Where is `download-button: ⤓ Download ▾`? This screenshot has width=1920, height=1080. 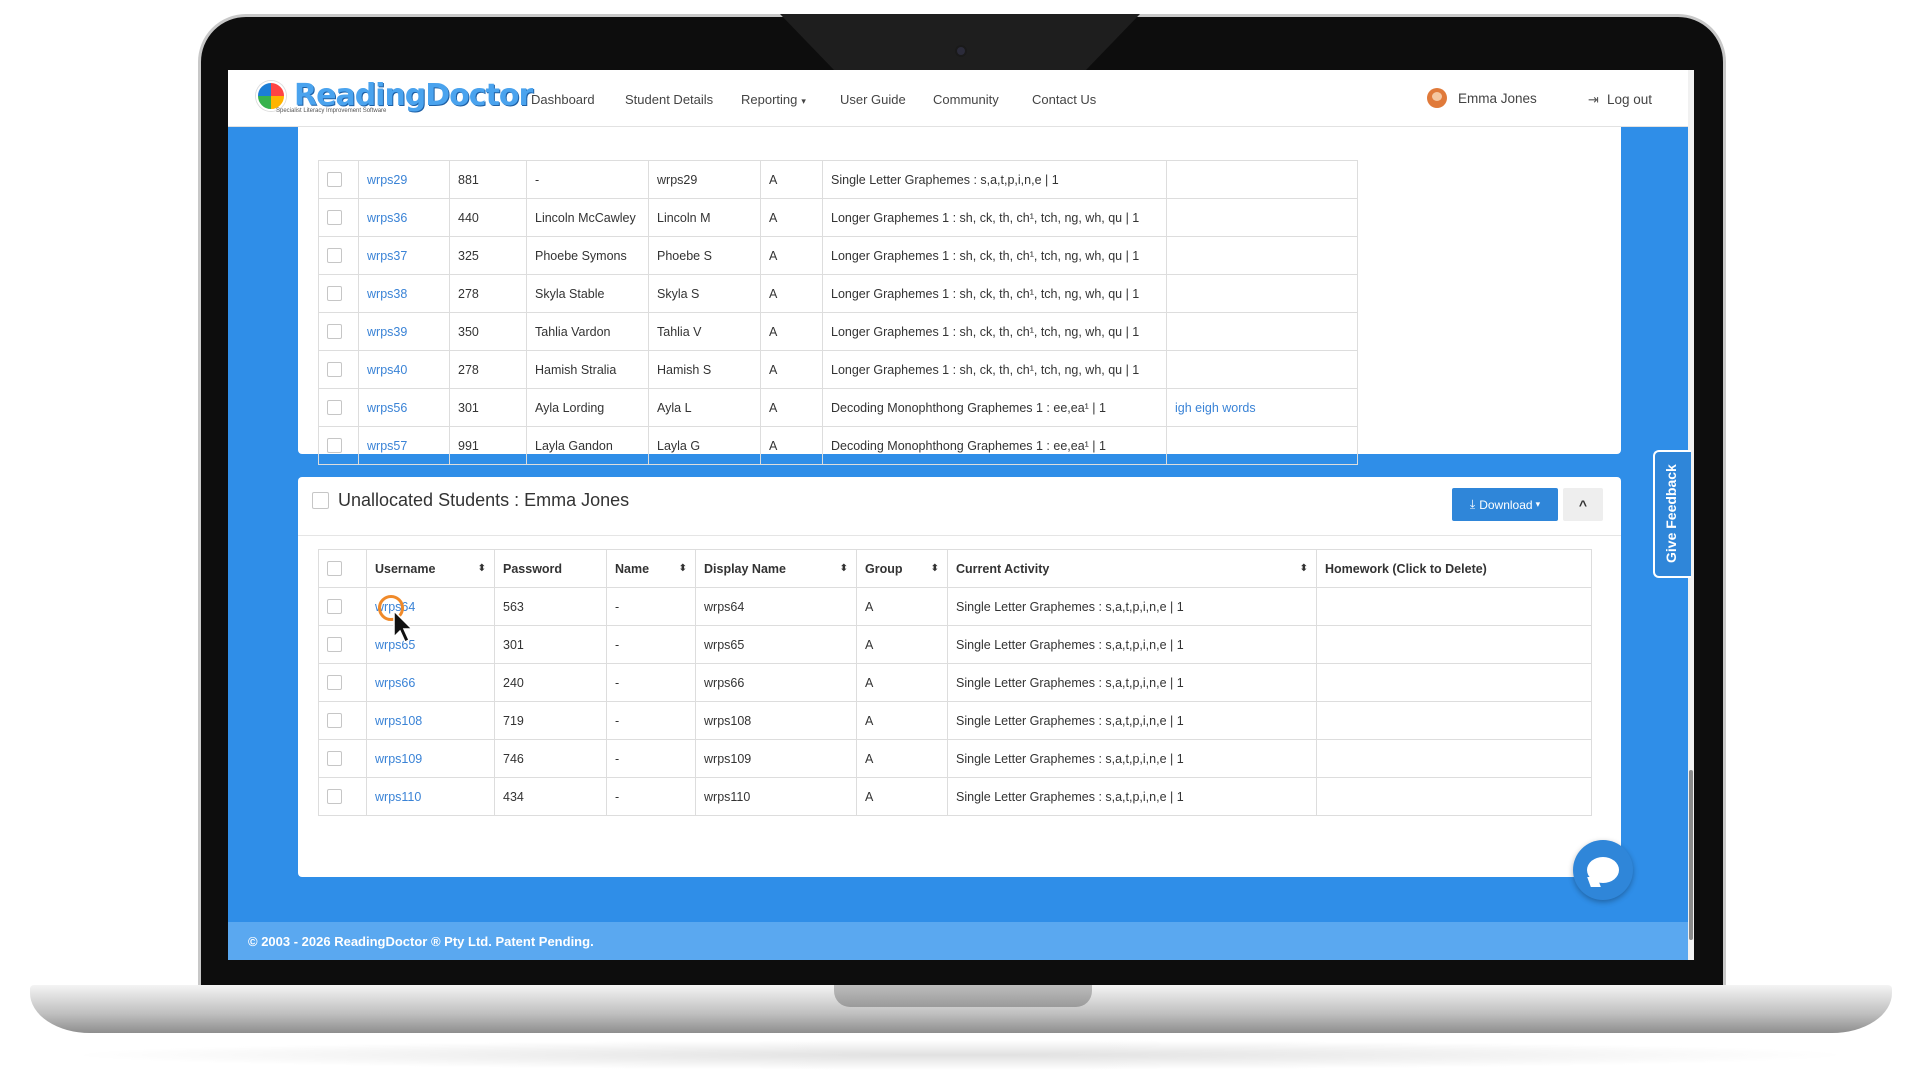 download-button: ⤓ Download ▾ is located at coordinates (1505, 504).